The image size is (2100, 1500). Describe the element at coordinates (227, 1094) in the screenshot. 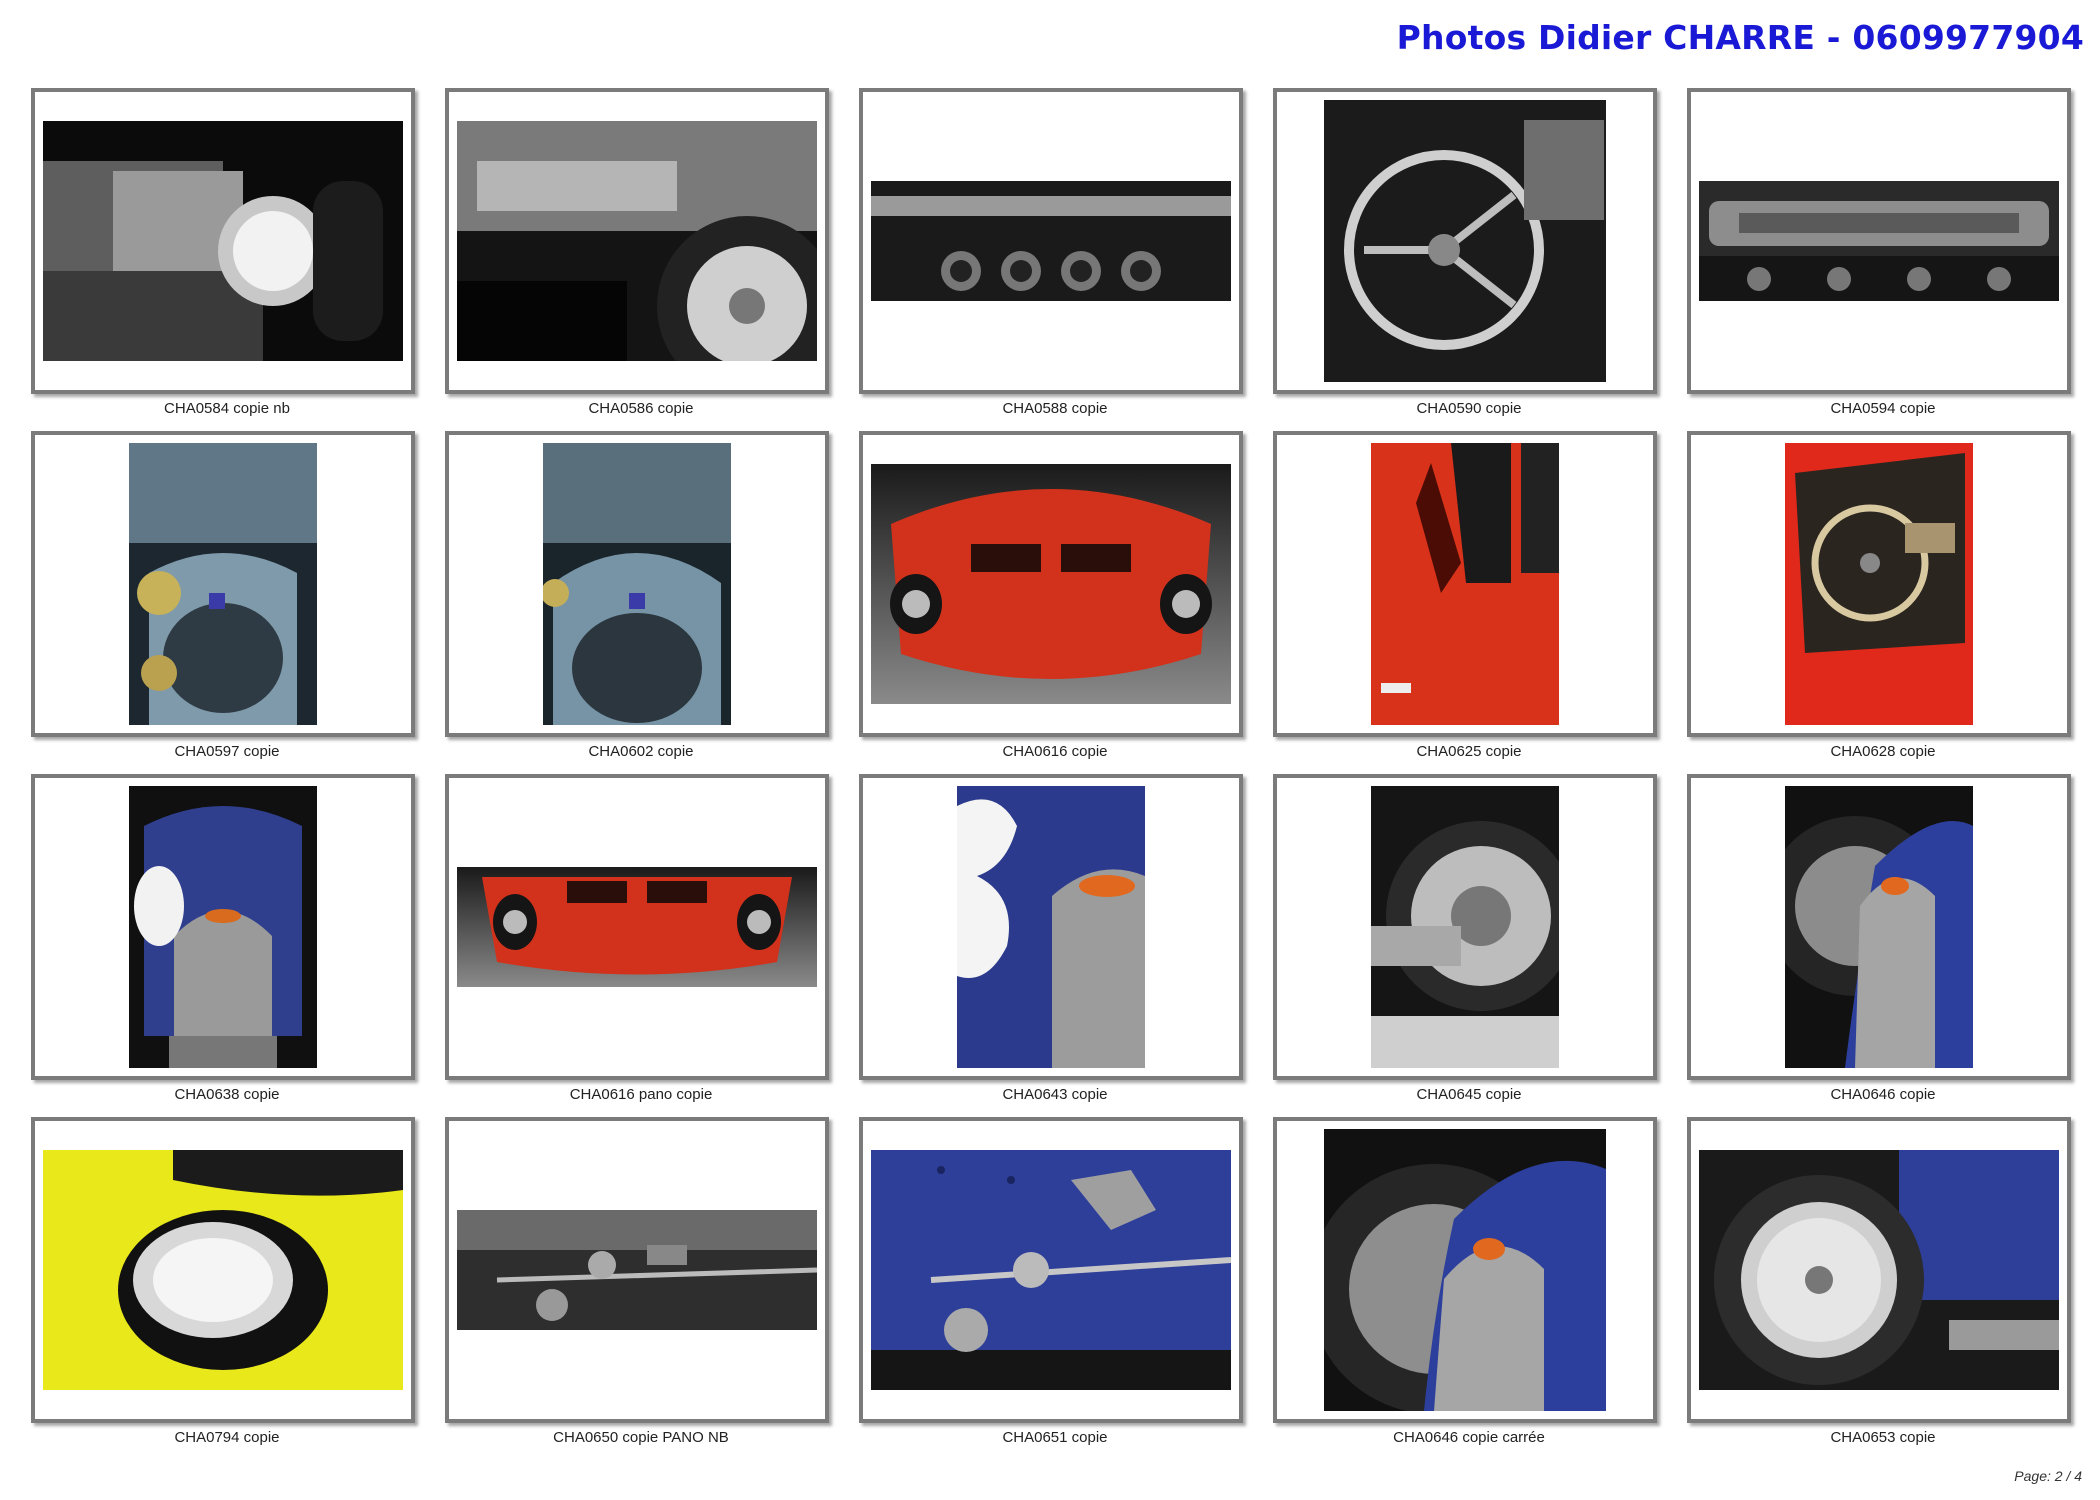

I see `photo-caption: CHA0638 copie` at that location.